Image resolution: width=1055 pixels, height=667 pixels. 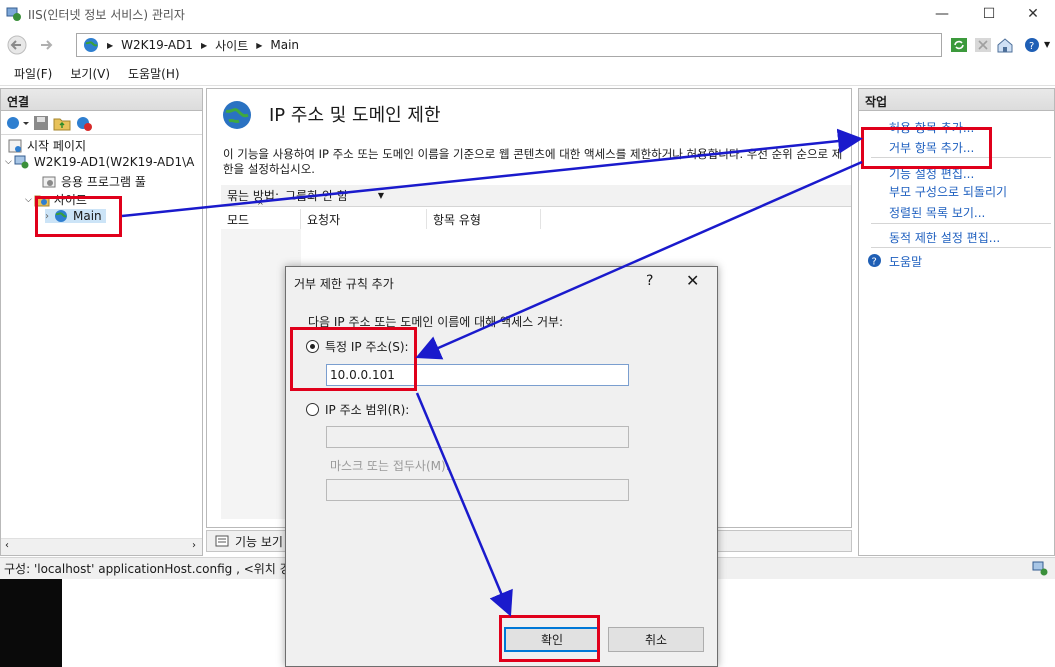 What do you see at coordinates (344, 284) in the screenshot?
I see `dialog-title: 거부 제한 규칙 추가` at bounding box center [344, 284].